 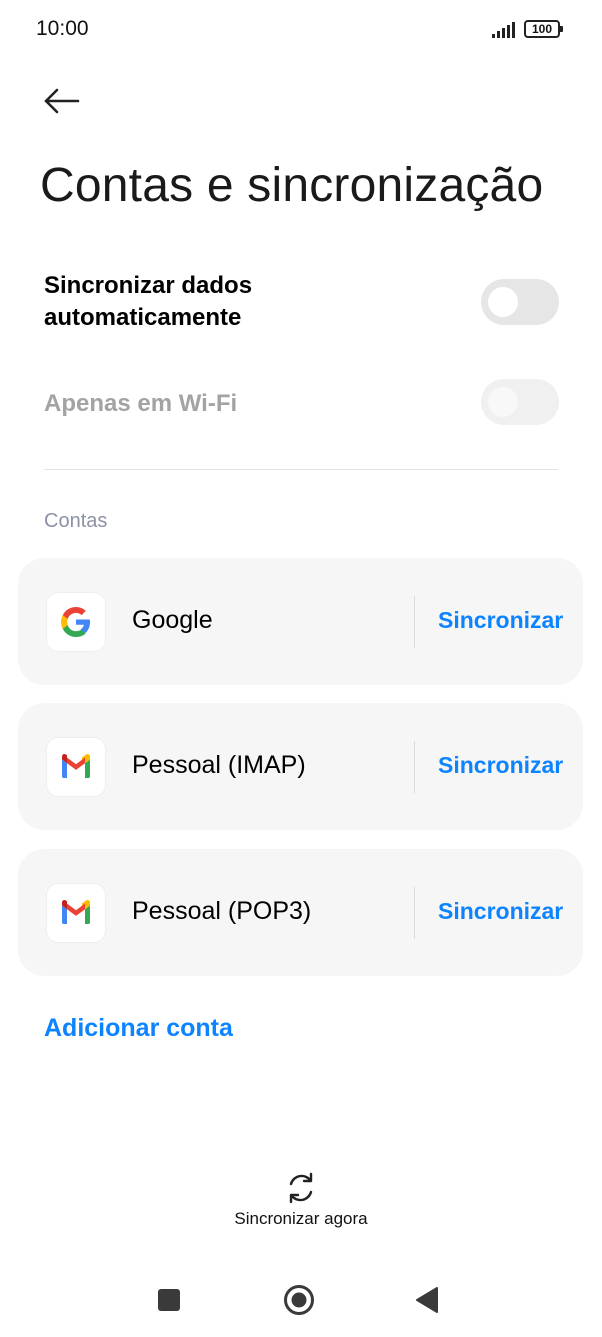 I want to click on add-account-button: Adicionar conta, so click(x=138, y=1028).